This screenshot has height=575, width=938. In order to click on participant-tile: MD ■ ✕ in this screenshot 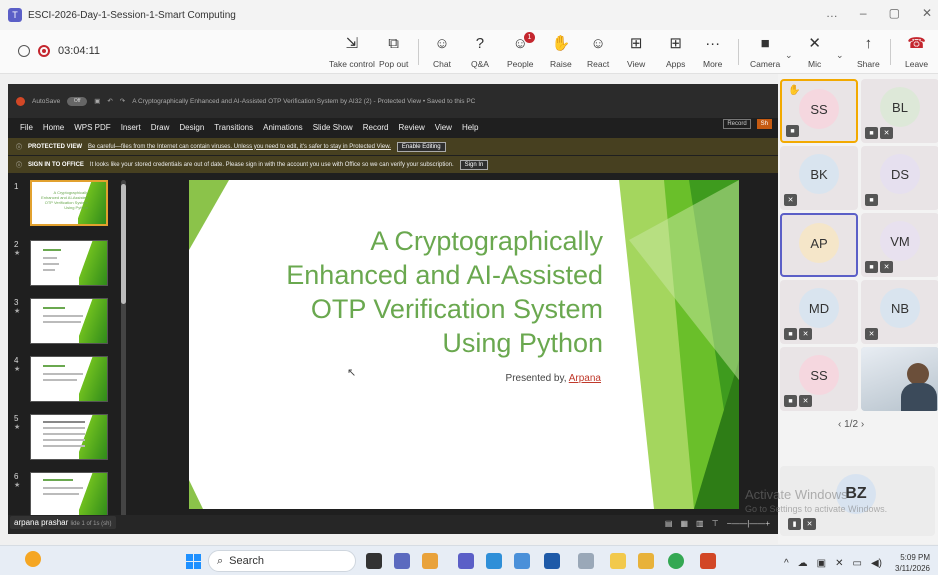, I will do `click(819, 312)`.